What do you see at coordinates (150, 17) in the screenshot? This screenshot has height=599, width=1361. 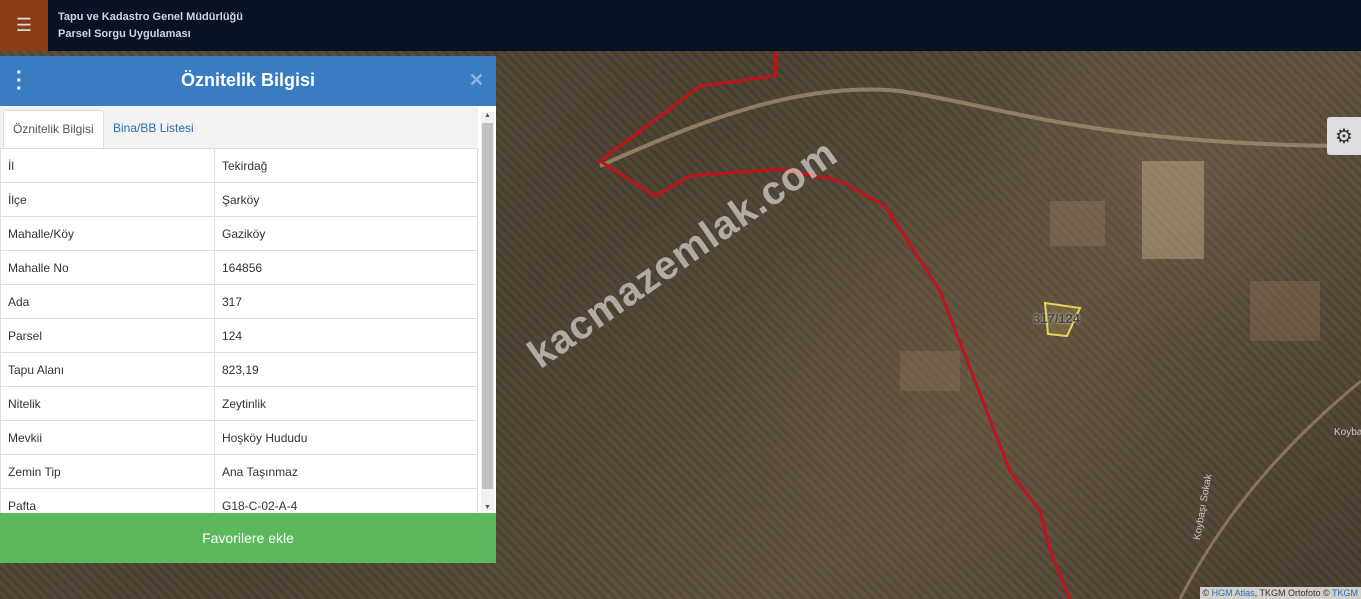 I see `org-name: Tapu ve Kadastro Genel Müdürlüğü` at bounding box center [150, 17].